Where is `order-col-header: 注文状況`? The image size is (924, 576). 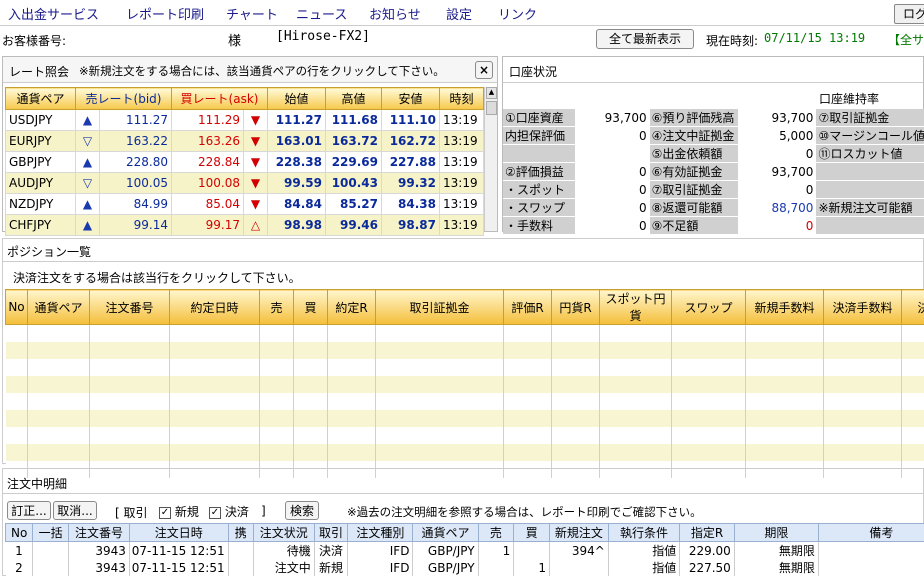 order-col-header: 注文状況 is located at coordinates (283, 532).